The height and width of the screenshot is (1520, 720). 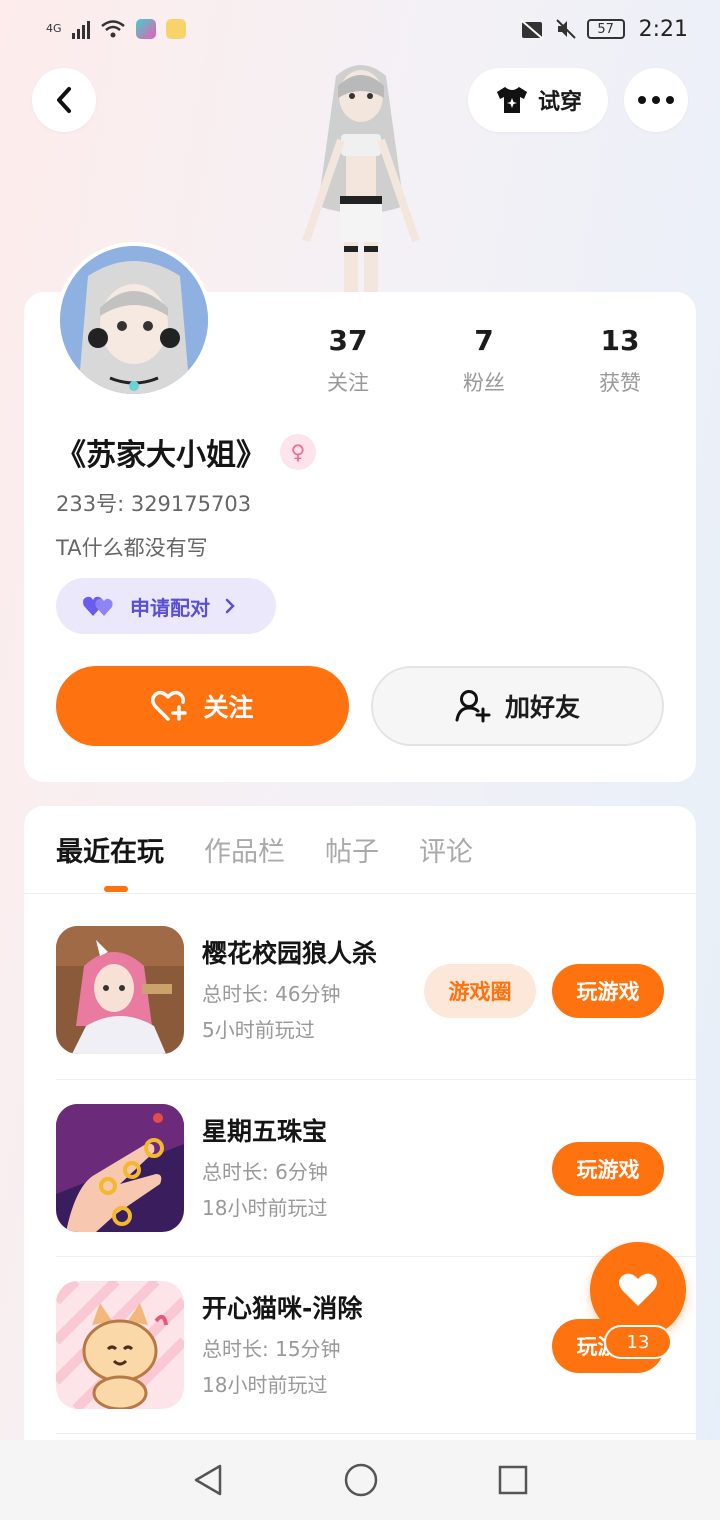 What do you see at coordinates (531, 29) in the screenshot?
I see `no-sim-icon` at bounding box center [531, 29].